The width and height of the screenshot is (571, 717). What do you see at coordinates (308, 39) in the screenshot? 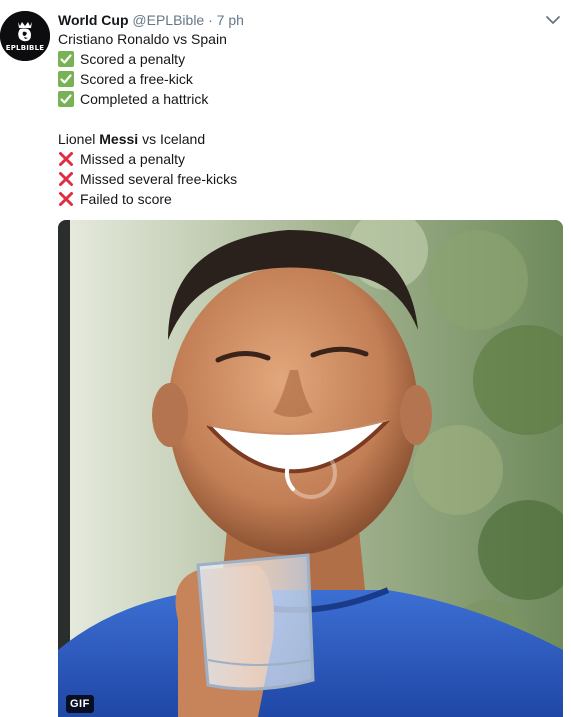
I see `text-line: Cristiano Ronaldo vs Spain` at bounding box center [308, 39].